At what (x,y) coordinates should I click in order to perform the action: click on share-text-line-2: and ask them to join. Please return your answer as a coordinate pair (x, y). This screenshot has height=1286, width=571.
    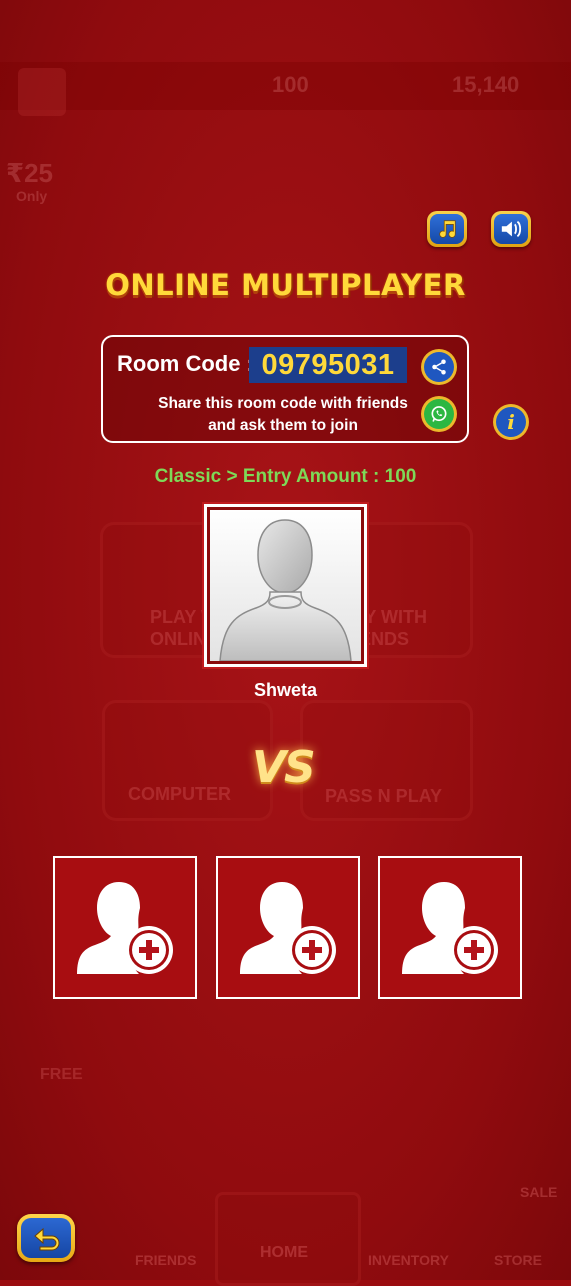
    Looking at the image, I should click on (283, 425).